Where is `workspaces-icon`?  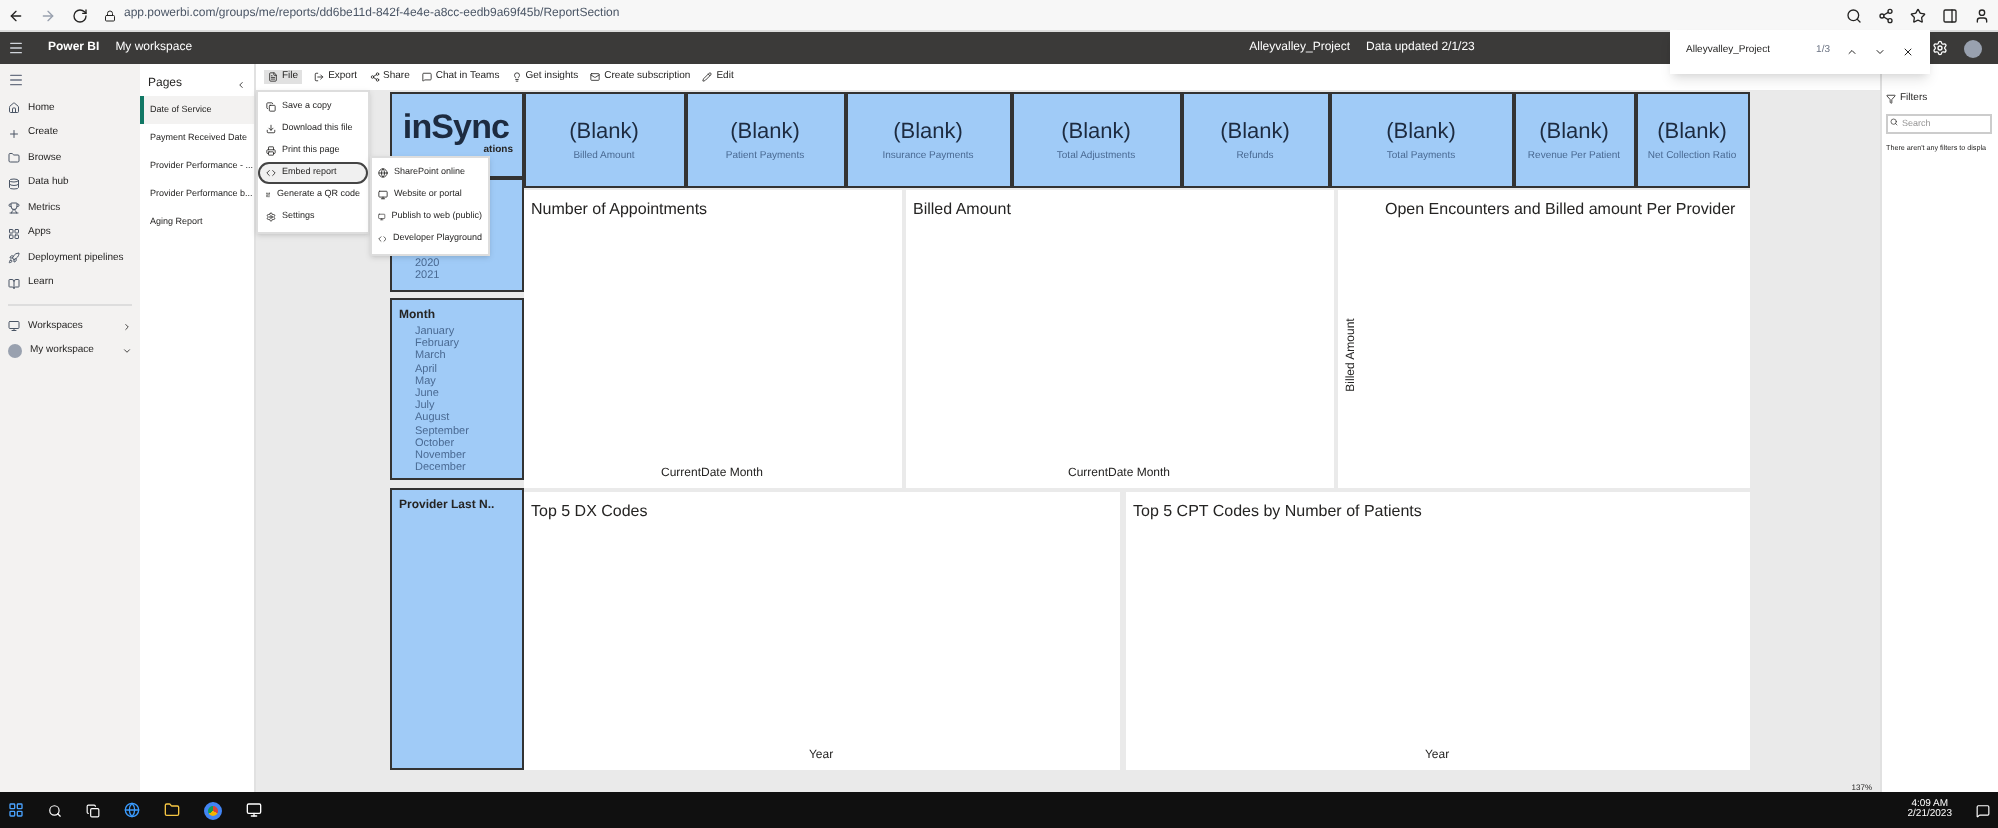 workspaces-icon is located at coordinates (14, 326).